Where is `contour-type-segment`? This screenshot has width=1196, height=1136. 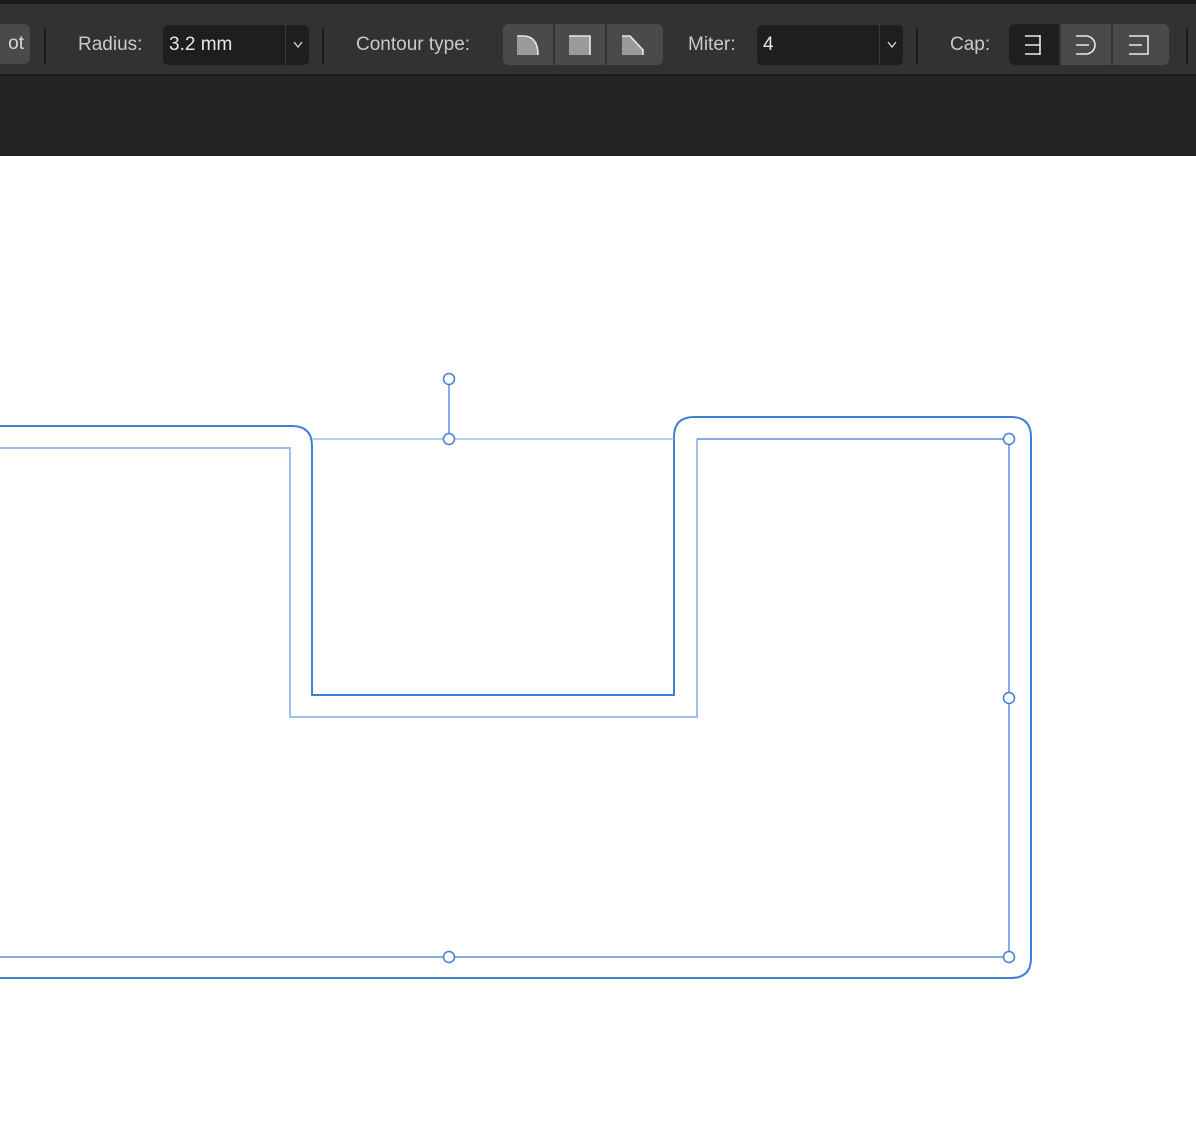
contour-type-segment is located at coordinates (583, 44).